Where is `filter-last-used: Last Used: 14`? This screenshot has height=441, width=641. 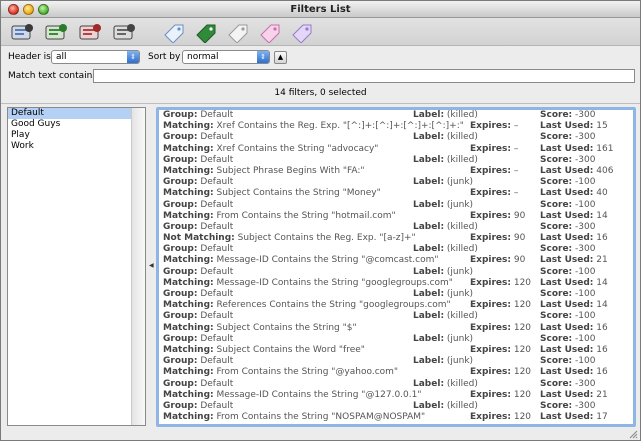 filter-last-used: Last Used: 14 is located at coordinates (574, 305).